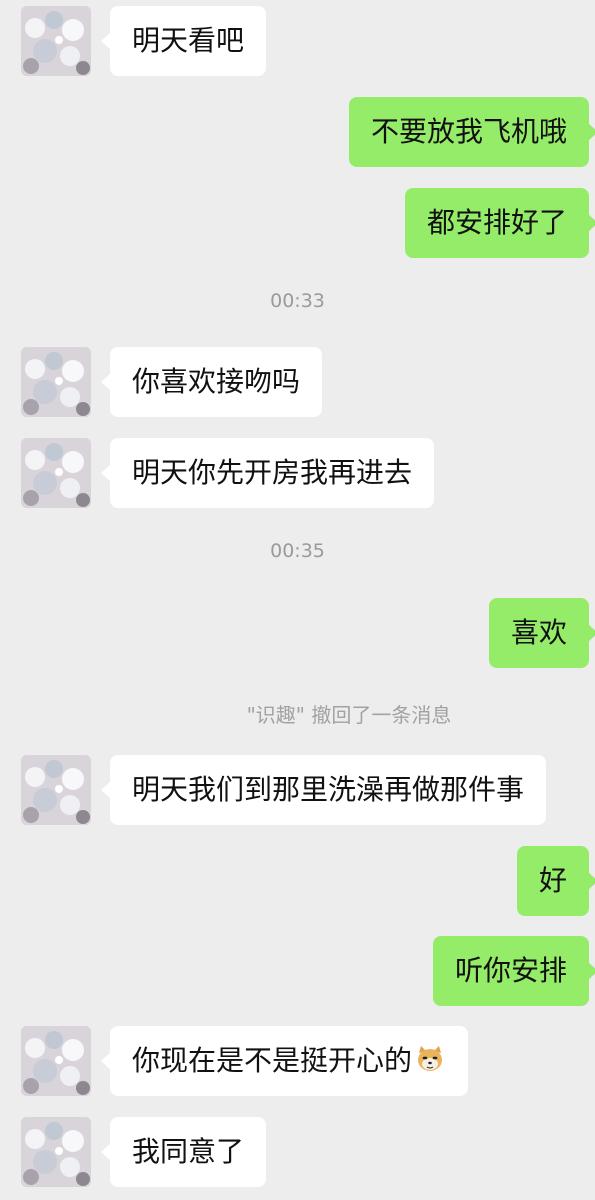 The image size is (595, 1200). Describe the element at coordinates (272, 472) in the screenshot. I see `message-text: 明天你先开房我再进去` at that location.